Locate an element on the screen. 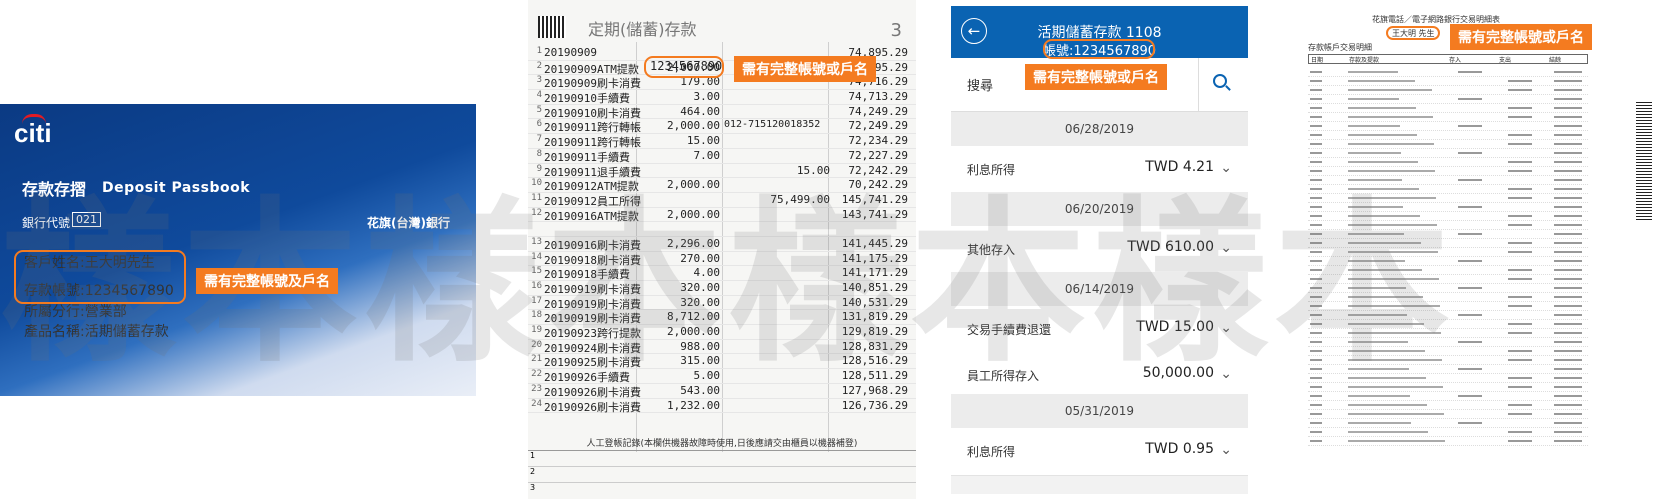 The width and height of the screenshot is (1672, 499). ledger-cell-n: 18 is located at coordinates (536, 315).